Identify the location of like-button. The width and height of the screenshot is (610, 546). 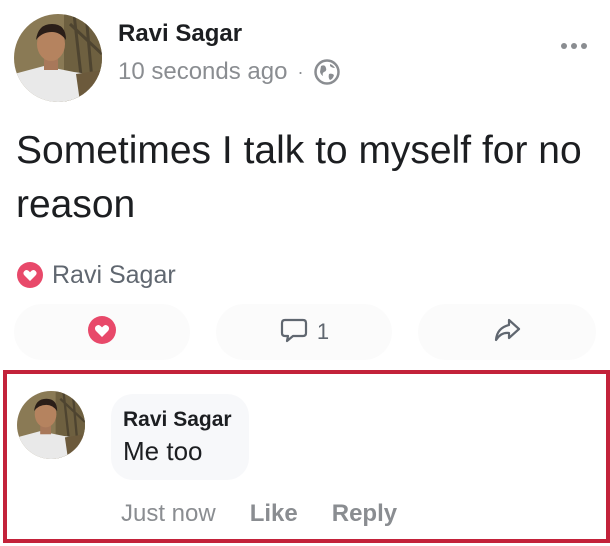
(102, 332).